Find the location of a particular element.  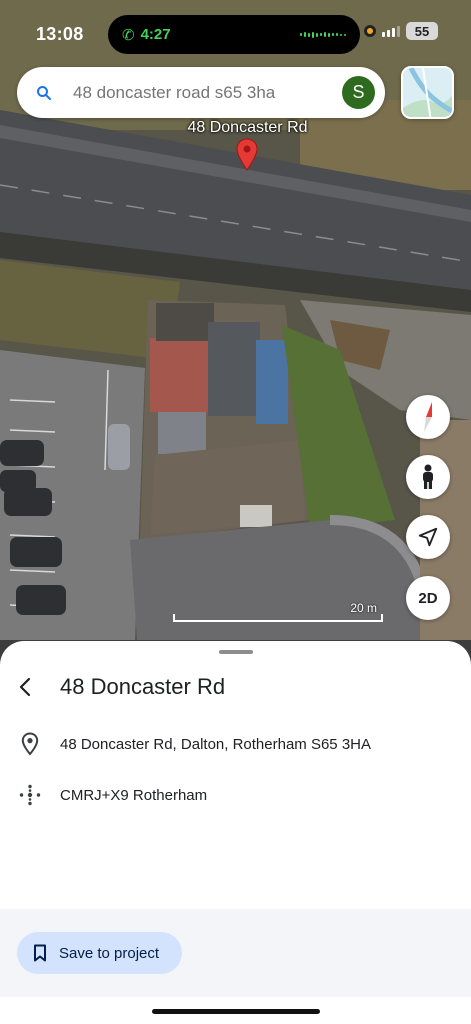

plus-code-row: CMRJ+X9 Rotherham is located at coordinates (235, 795).